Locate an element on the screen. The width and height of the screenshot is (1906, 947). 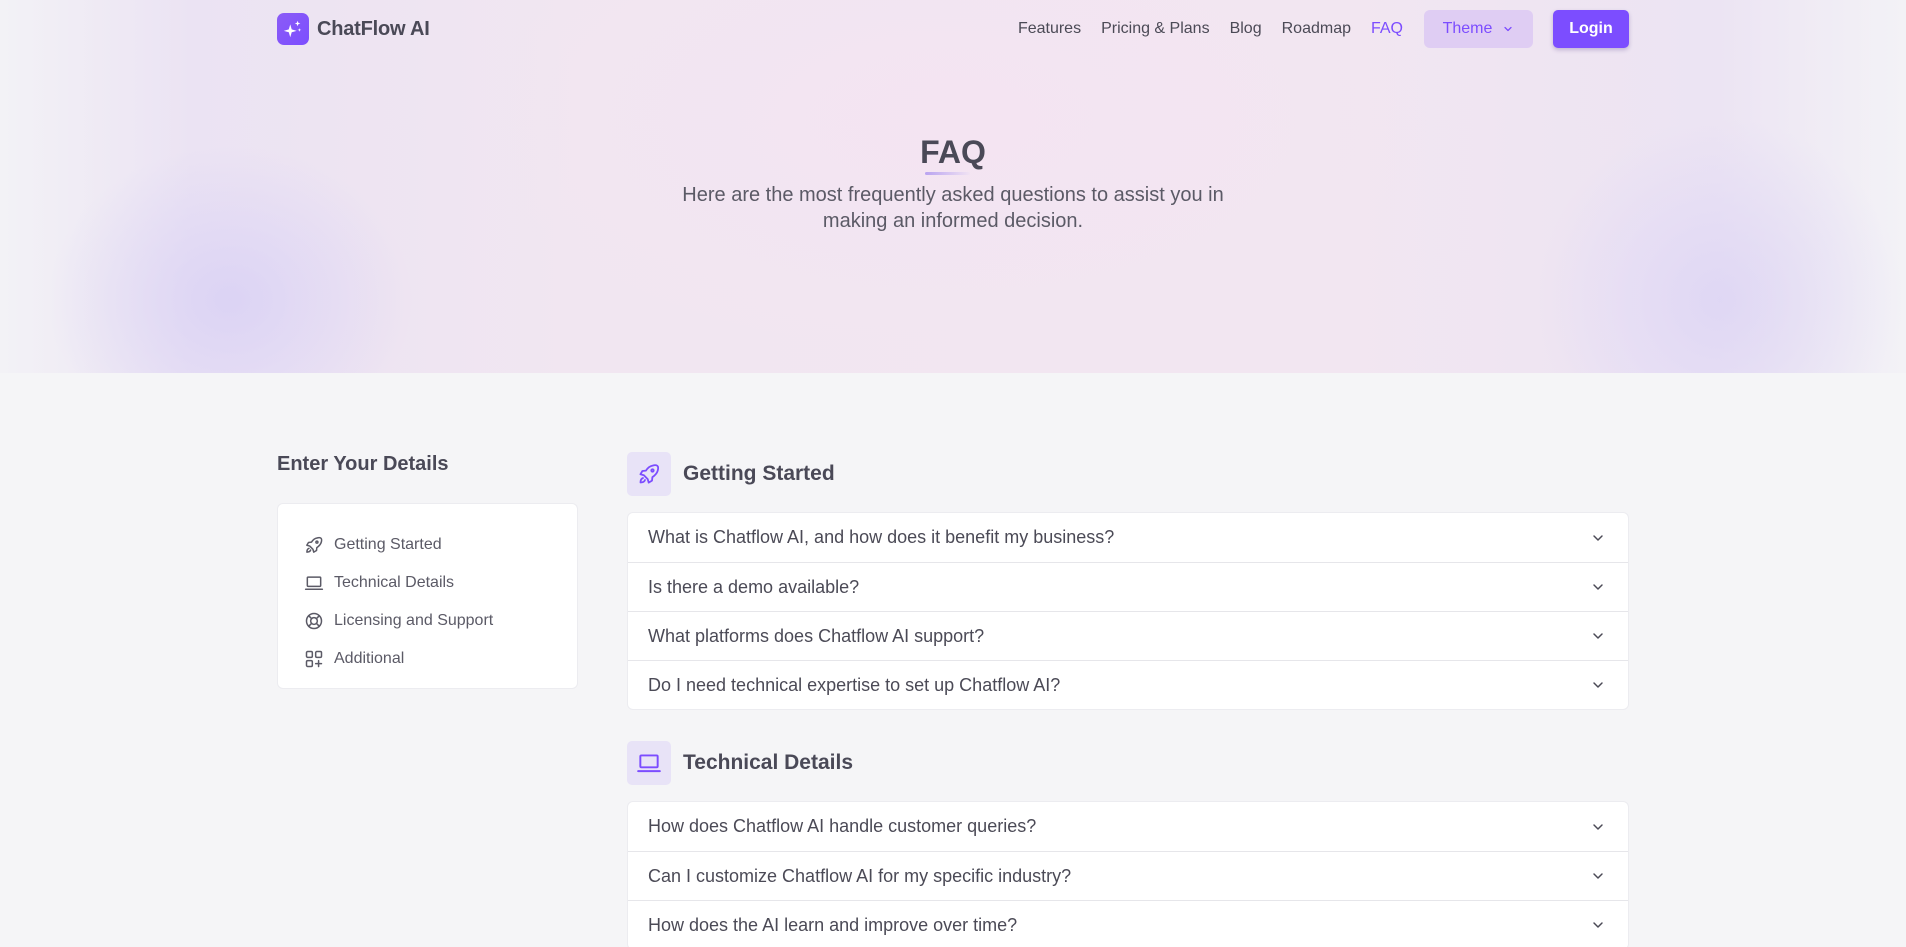
nav-link-faq: FAQ is located at coordinates (1387, 29).